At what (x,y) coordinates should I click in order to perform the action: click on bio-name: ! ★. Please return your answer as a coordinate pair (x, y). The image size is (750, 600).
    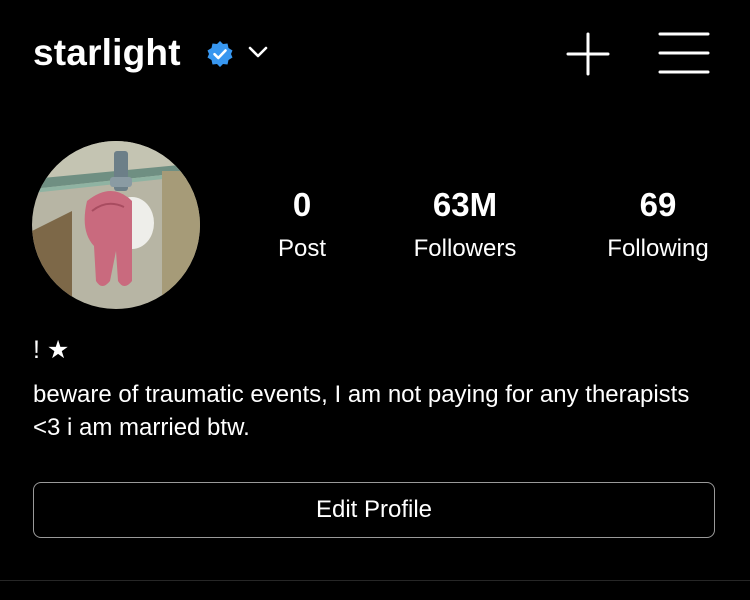
    Looking at the image, I should click on (51, 350).